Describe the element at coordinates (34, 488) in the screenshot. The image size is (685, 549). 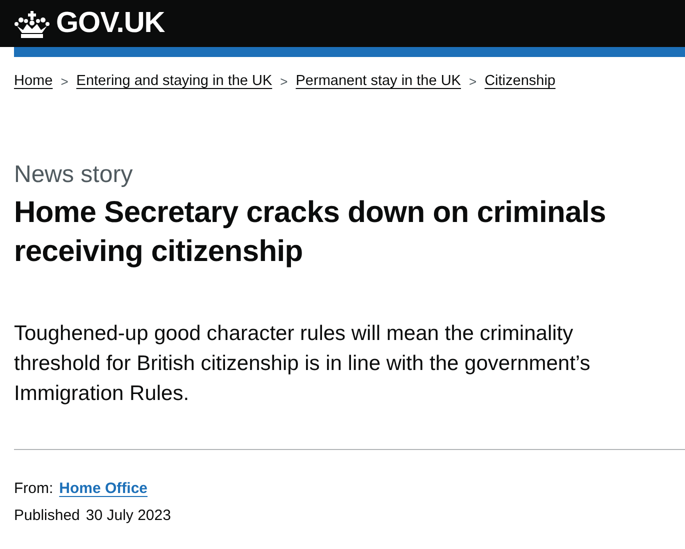
I see `from-label: From:` at that location.